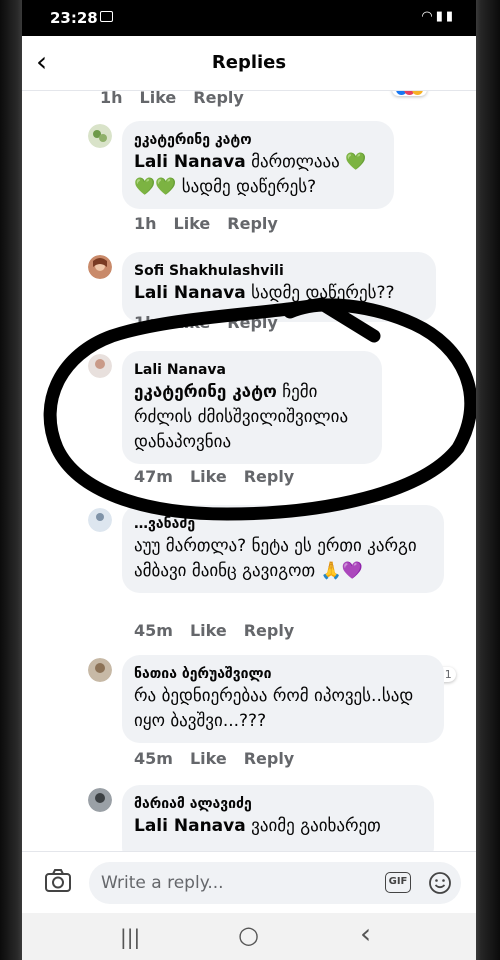 This screenshot has height=960, width=500. Describe the element at coordinates (450, 16) in the screenshot. I see `battery-icon: ▮` at that location.